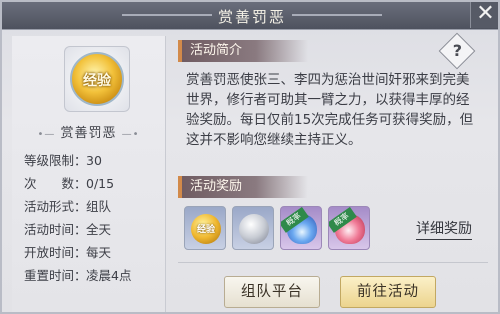  Describe the element at coordinates (388, 292) in the screenshot. I see `go-activity-button: 前往活动` at that location.